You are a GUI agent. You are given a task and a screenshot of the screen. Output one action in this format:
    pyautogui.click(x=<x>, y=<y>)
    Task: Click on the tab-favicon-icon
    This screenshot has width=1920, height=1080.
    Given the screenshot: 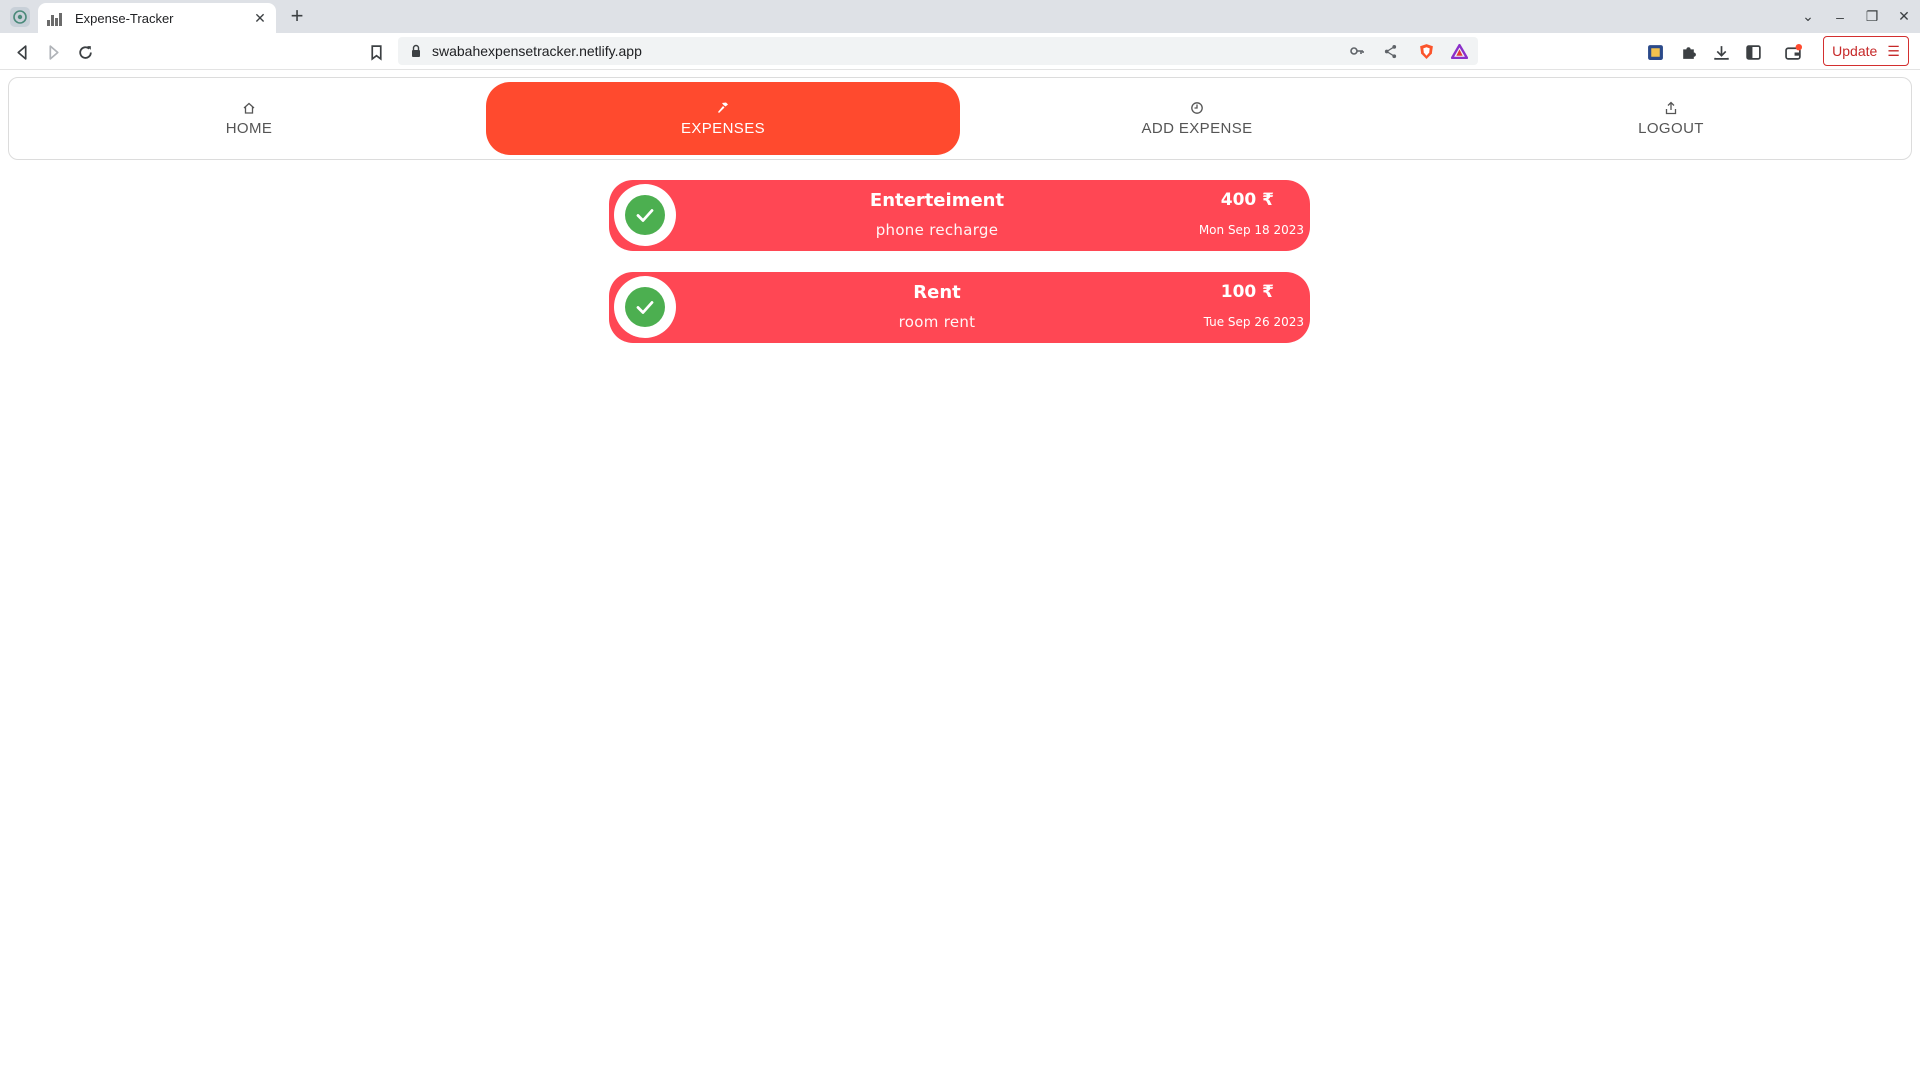 What is the action you would take?
    pyautogui.click(x=55, y=18)
    